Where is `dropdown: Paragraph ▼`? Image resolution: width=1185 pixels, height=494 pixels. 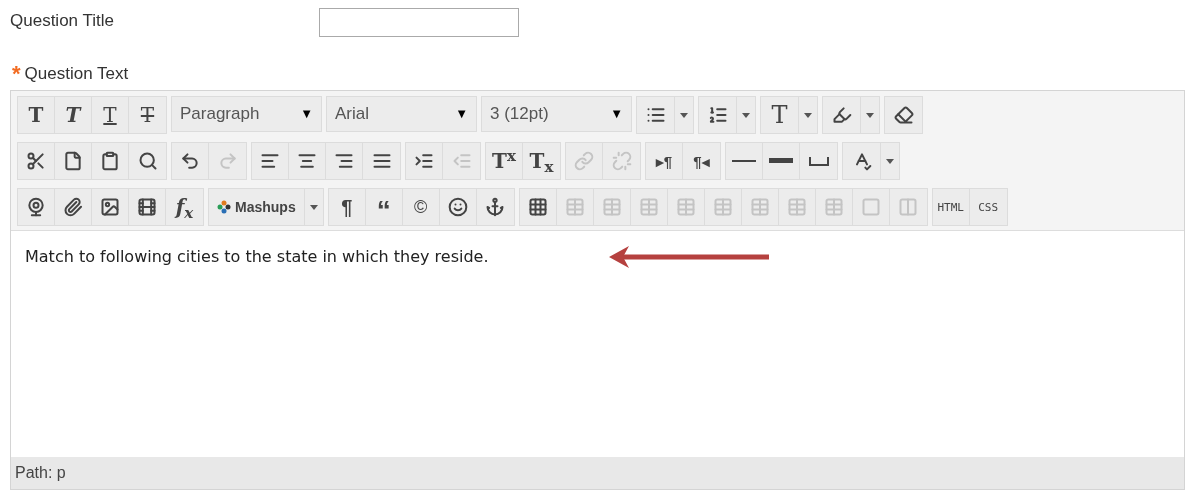 dropdown: Paragraph ▼ is located at coordinates (246, 114).